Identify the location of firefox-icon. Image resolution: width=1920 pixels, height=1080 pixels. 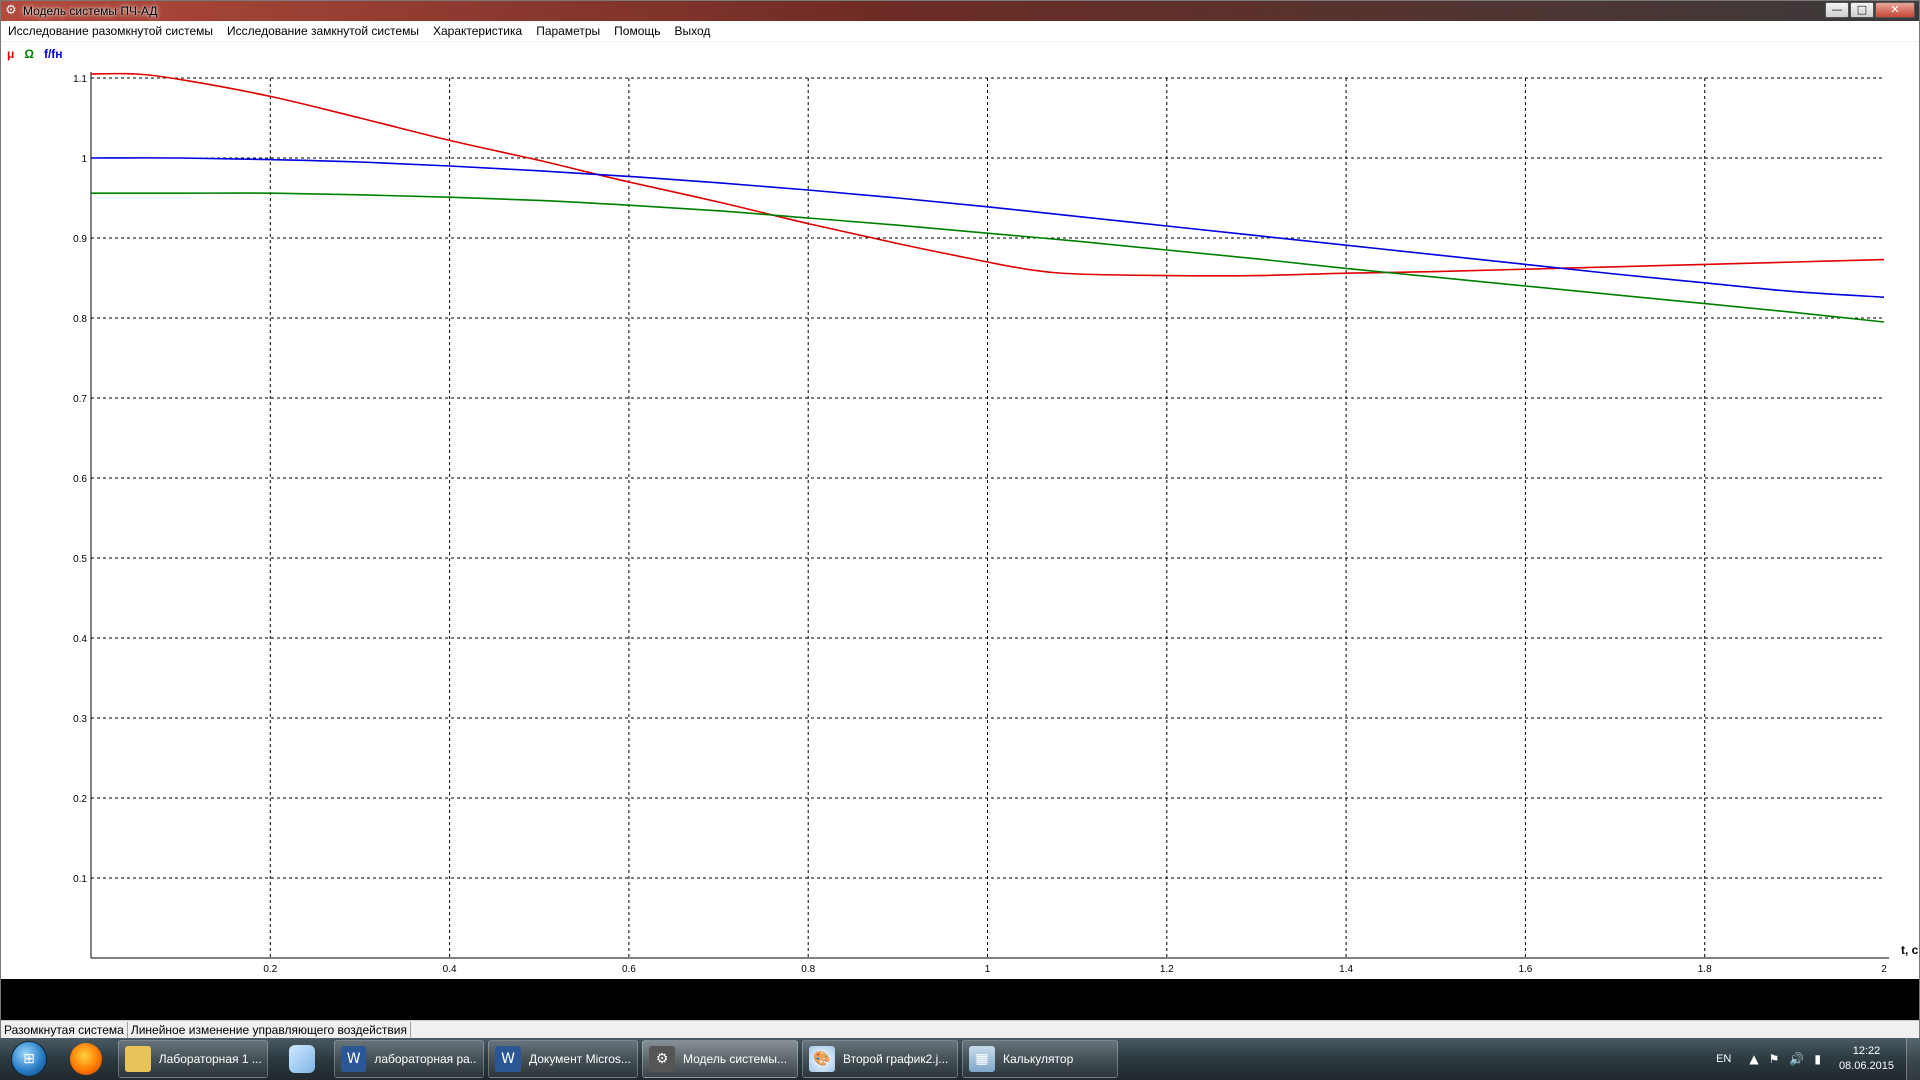
(86, 1059).